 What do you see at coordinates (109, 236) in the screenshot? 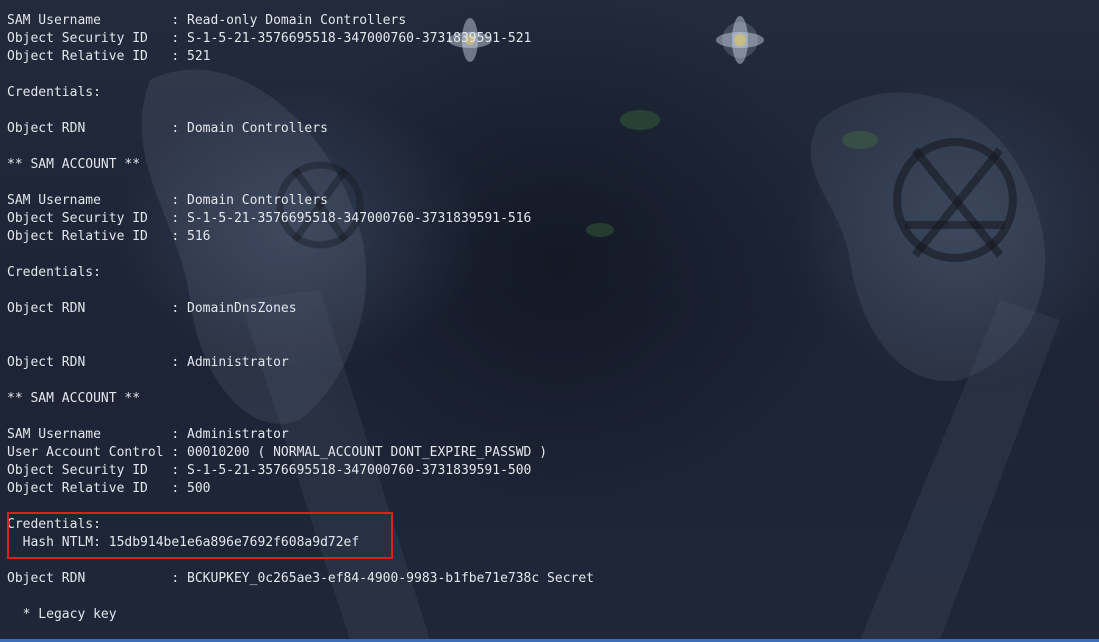
I see `output-line: Object Relative ID : 516` at bounding box center [109, 236].